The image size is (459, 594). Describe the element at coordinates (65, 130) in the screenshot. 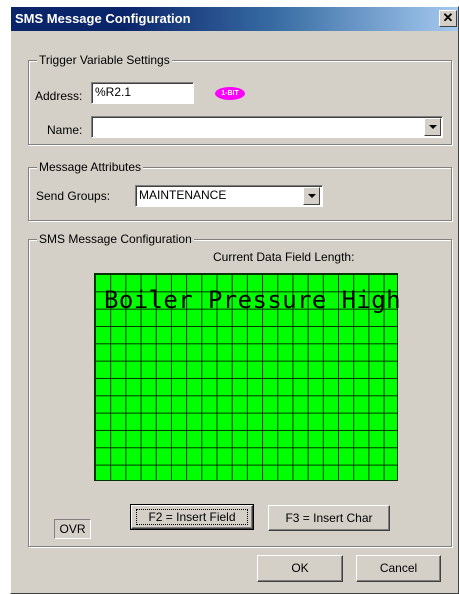

I see `name-label: Name:` at that location.